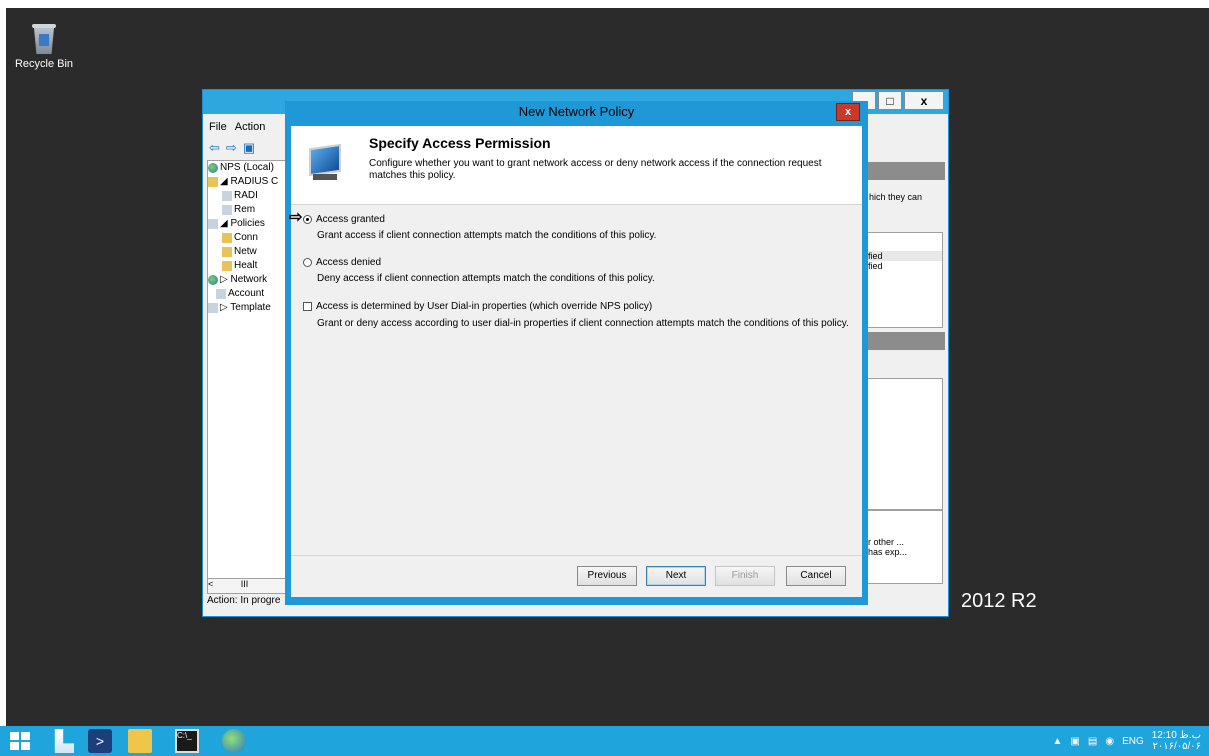 The image size is (1209, 756). I want to click on access-denied-option: Access denied, so click(342, 262).